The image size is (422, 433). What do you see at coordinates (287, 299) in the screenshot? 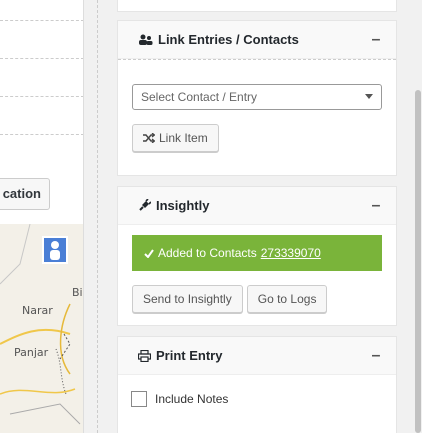
I see `go-to-logs-button: Go to Logs` at bounding box center [287, 299].